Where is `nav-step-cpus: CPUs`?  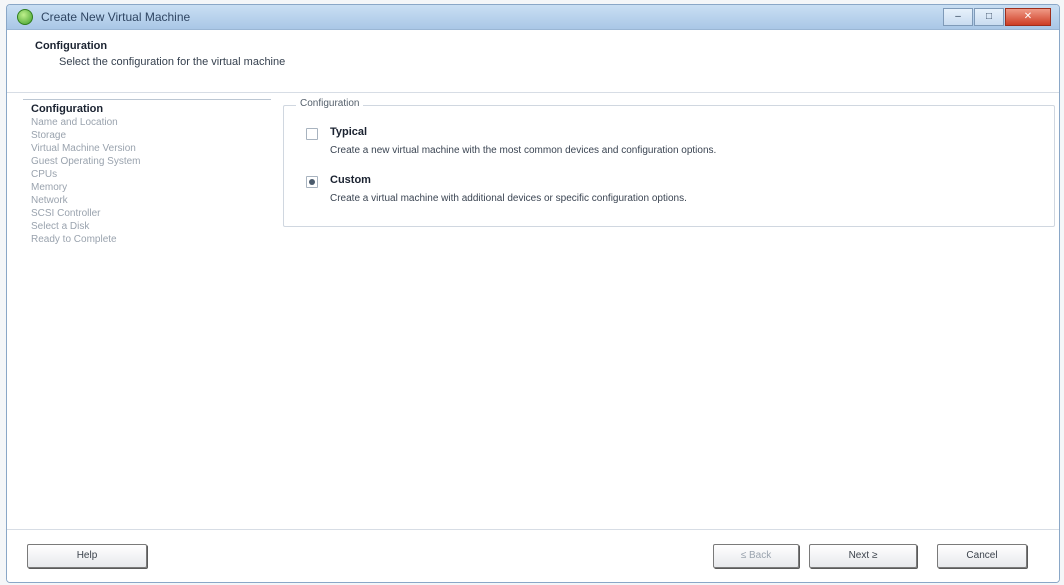
nav-step-cpus: CPUs is located at coordinates (44, 174).